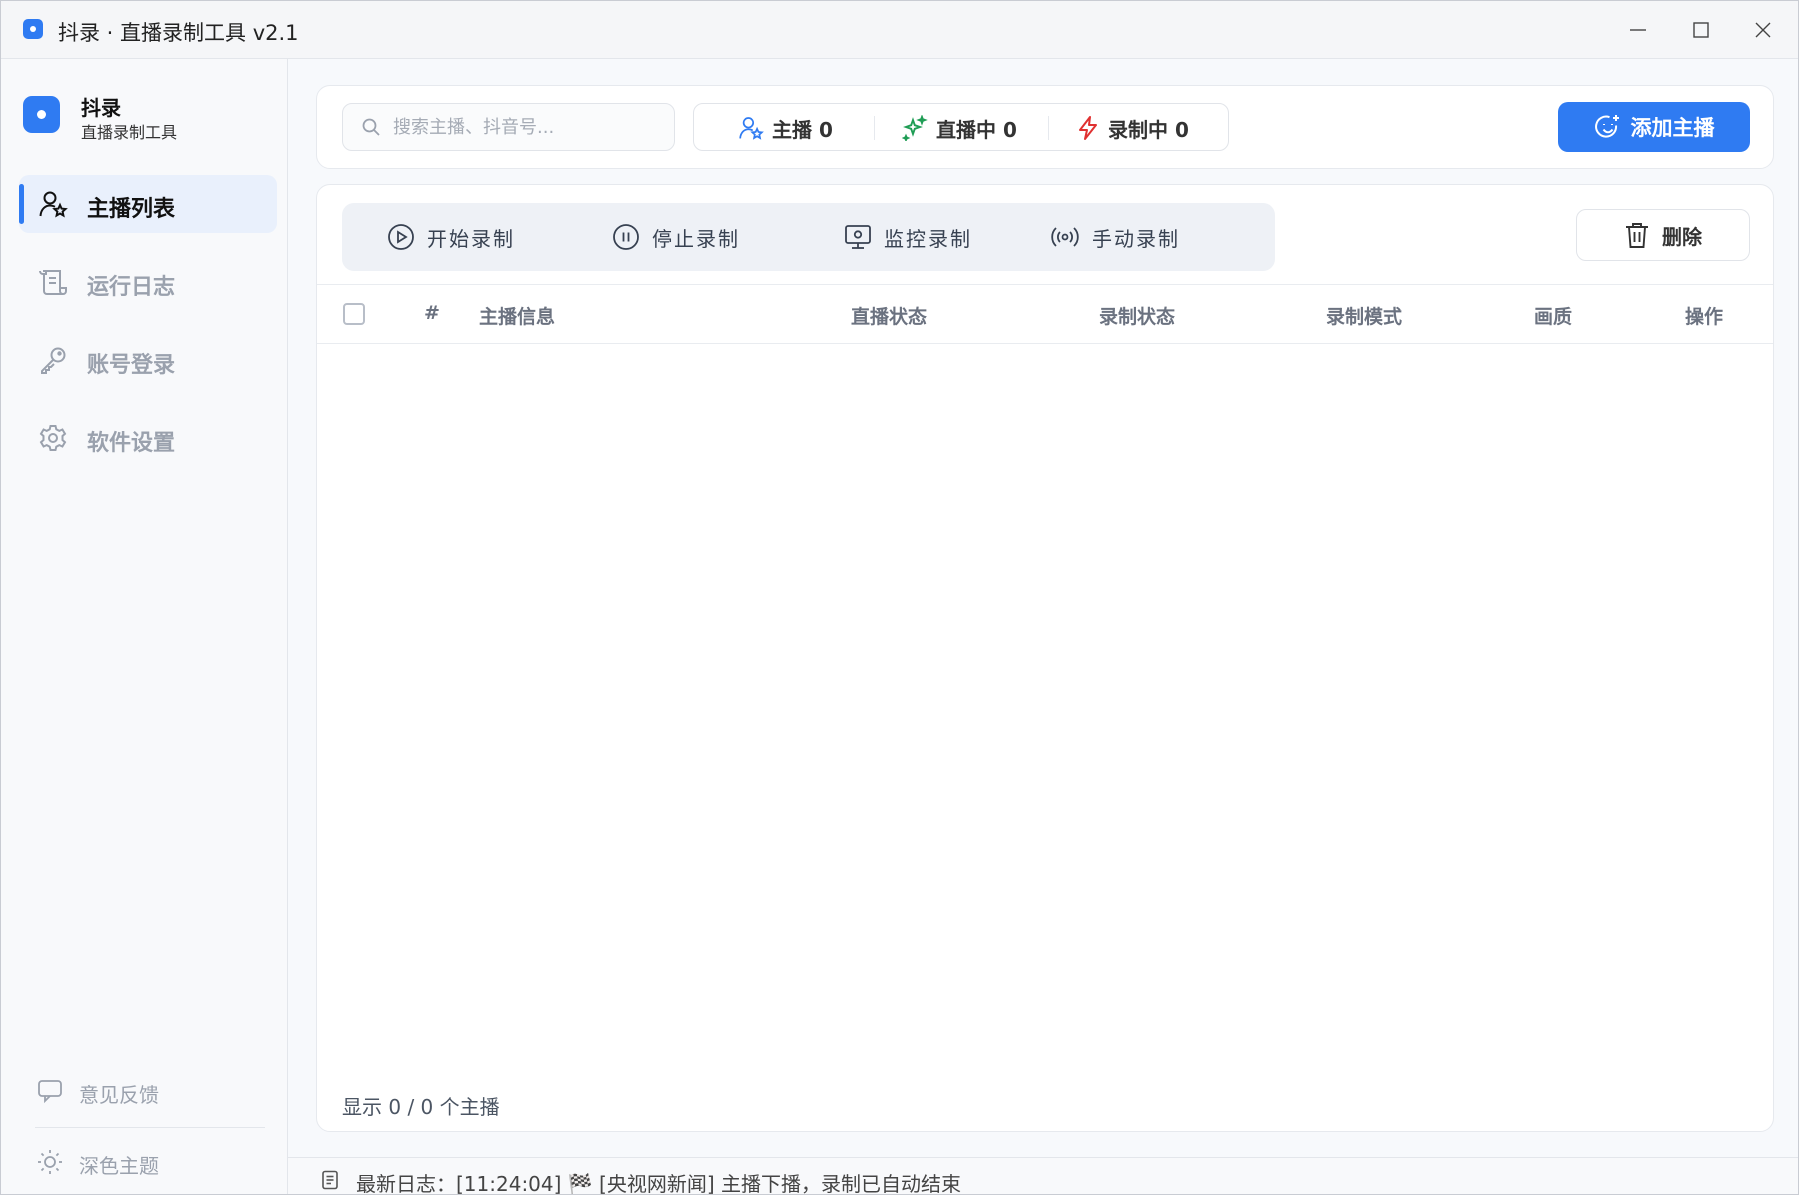  Describe the element at coordinates (471, 238) in the screenshot. I see `start-recording-label: 开始录制` at that location.